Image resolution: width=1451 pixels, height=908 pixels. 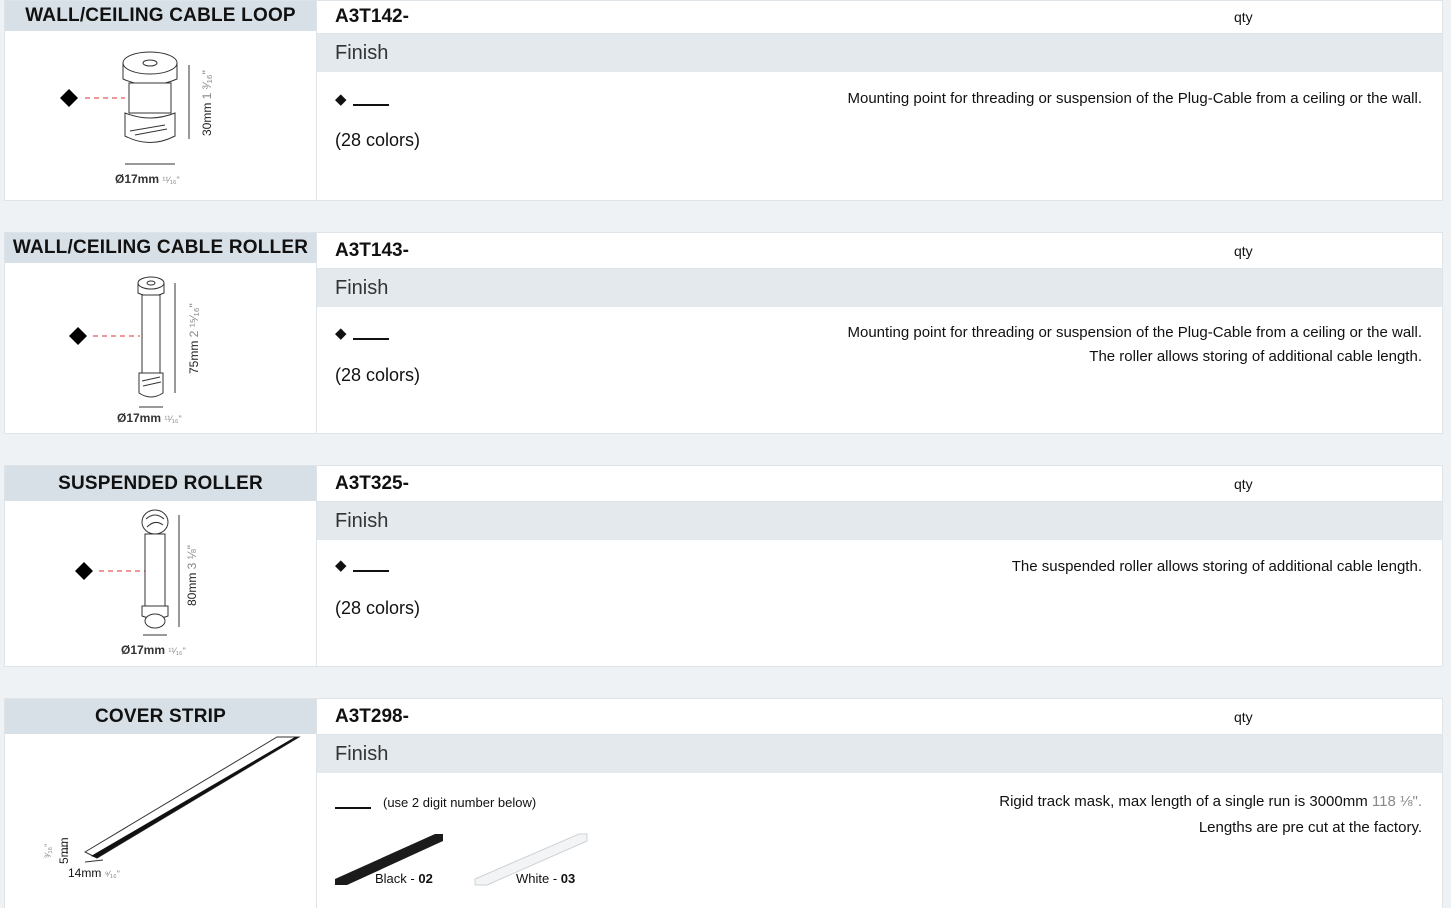 I want to click on height-dimension: 30mm 1 ³⁄₁₆", so click(x=207, y=103).